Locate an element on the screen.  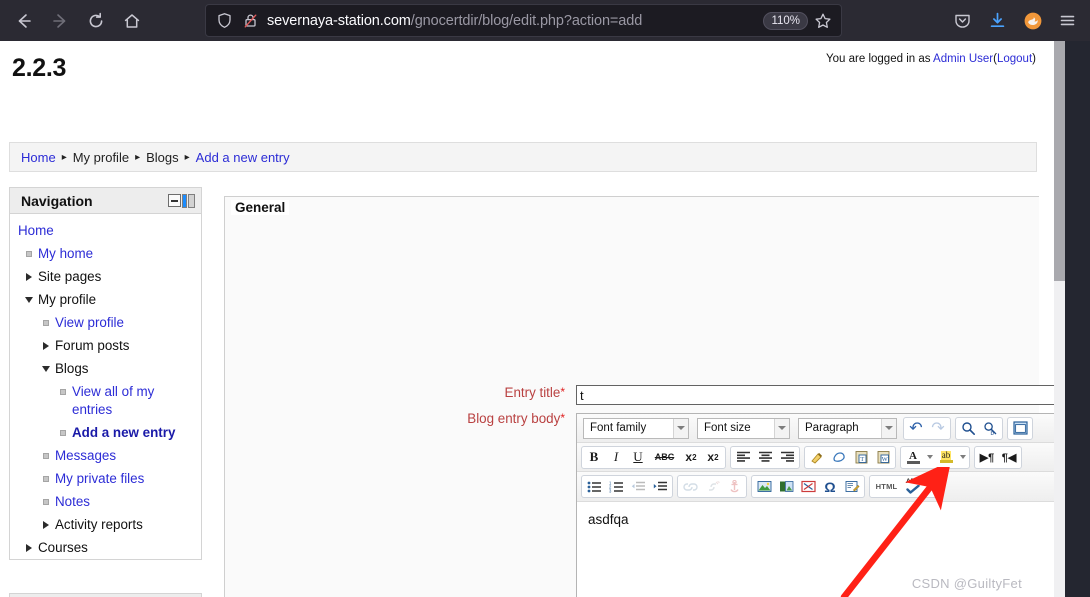
font-size-select: Font size is located at coordinates (743, 428).